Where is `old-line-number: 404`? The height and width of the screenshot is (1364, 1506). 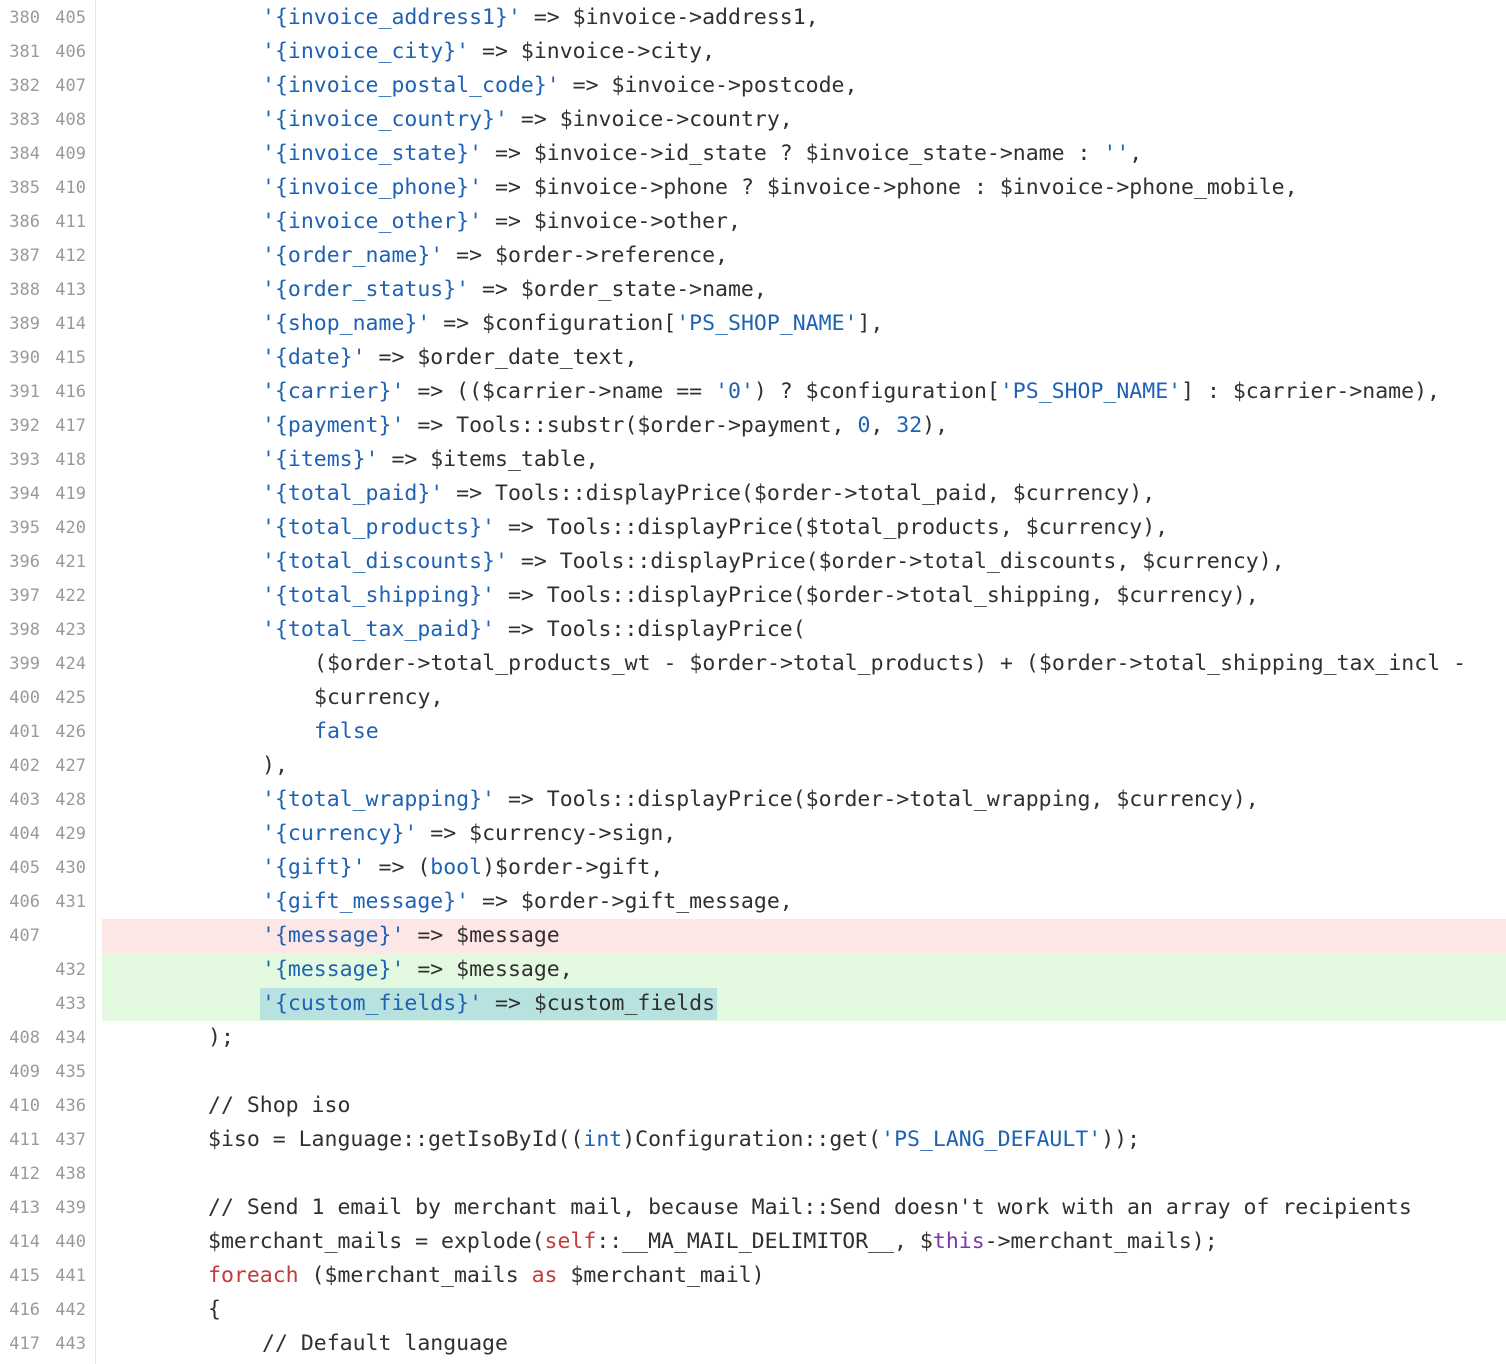
old-line-number: 404 is located at coordinates (24, 834).